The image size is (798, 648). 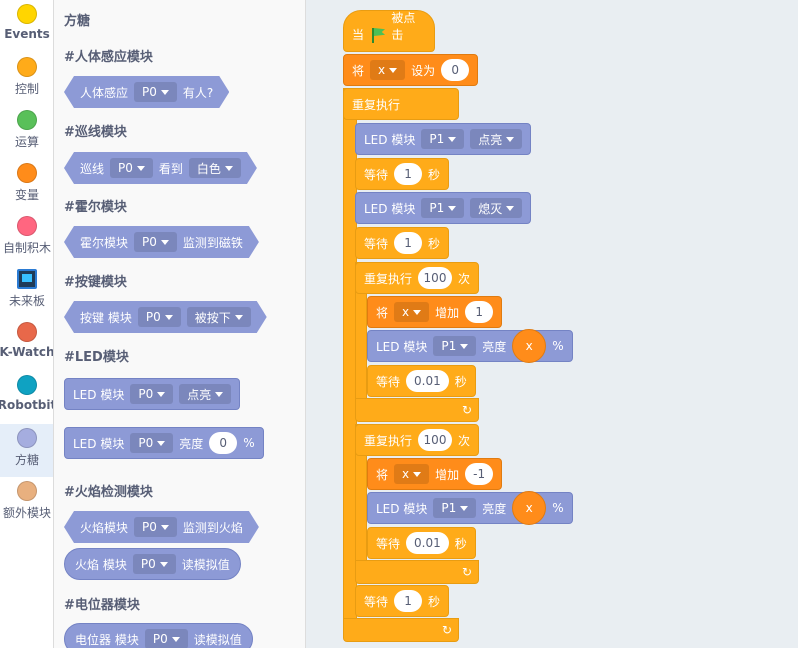 I want to click on block-text: 被点击, so click(x=403, y=26).